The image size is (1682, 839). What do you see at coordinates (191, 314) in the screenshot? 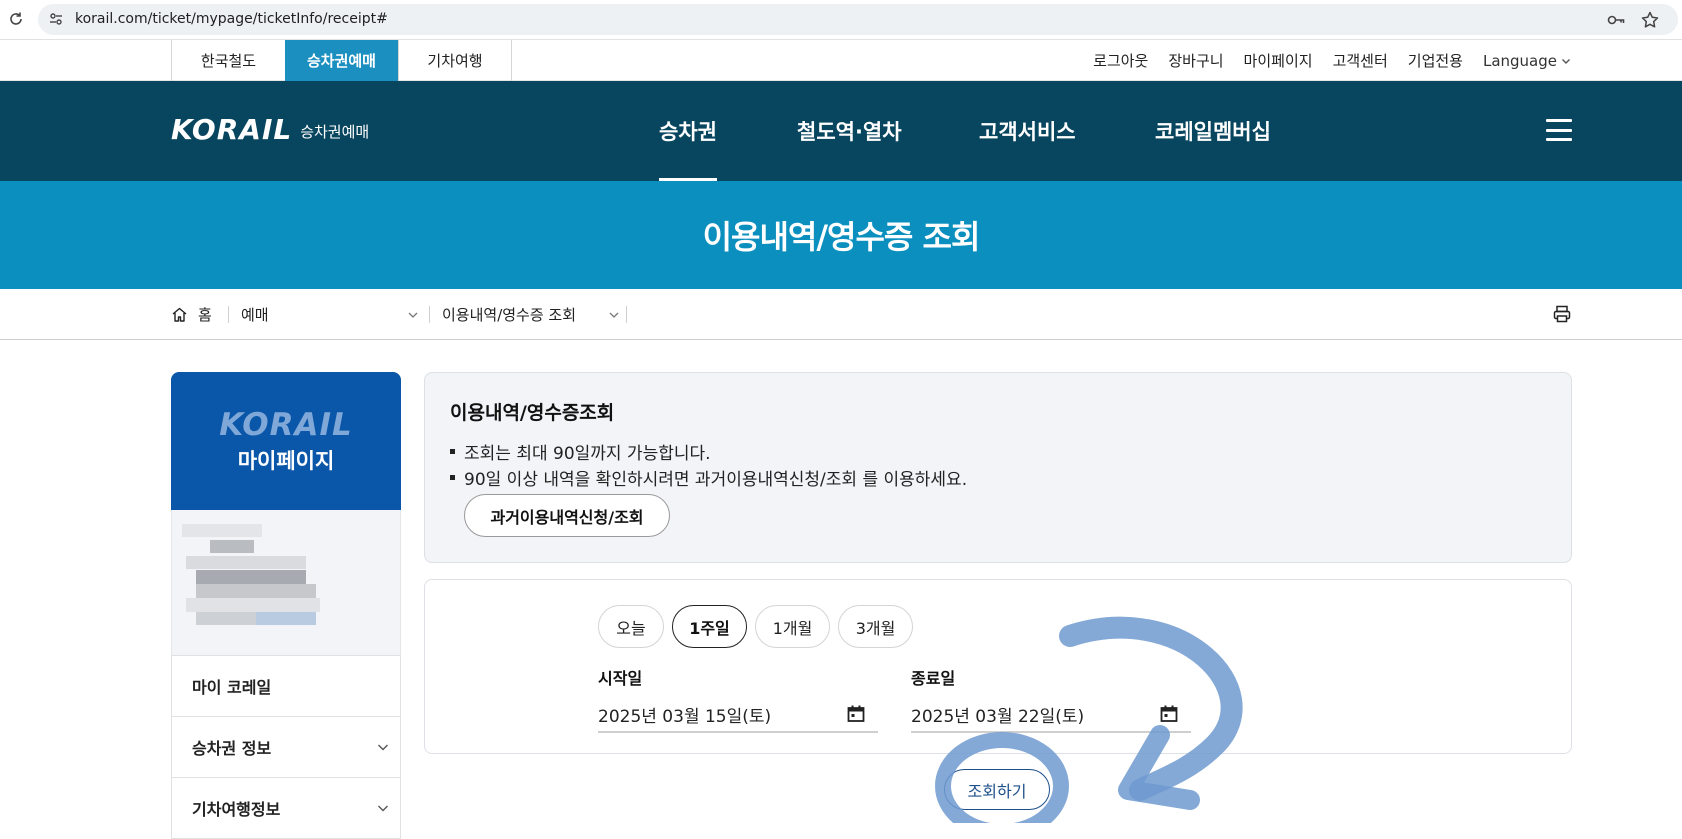
I see `breadcrumb-home: 홈` at bounding box center [191, 314].